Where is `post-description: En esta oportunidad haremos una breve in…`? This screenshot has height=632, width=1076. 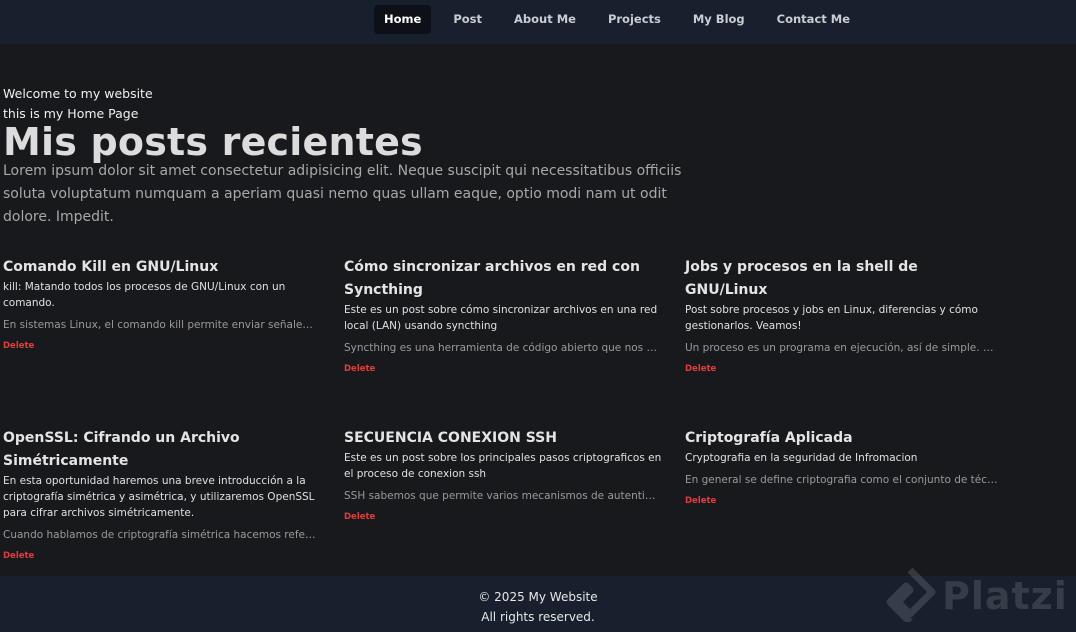 post-description: En esta oportunidad haremos una breve in… is located at coordinates (159, 497).